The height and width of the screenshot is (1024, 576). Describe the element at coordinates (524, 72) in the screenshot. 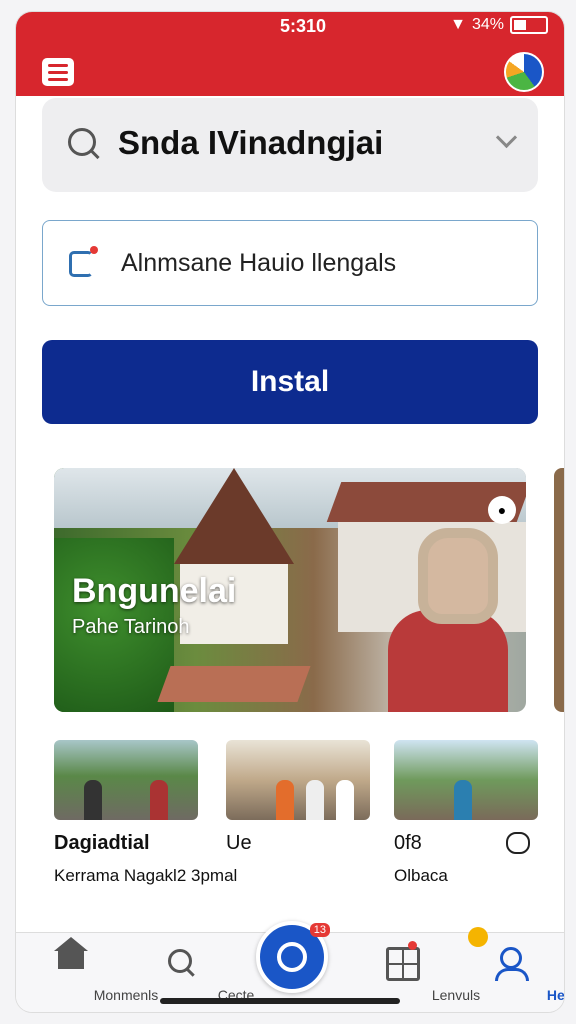

I see `app-logo` at that location.